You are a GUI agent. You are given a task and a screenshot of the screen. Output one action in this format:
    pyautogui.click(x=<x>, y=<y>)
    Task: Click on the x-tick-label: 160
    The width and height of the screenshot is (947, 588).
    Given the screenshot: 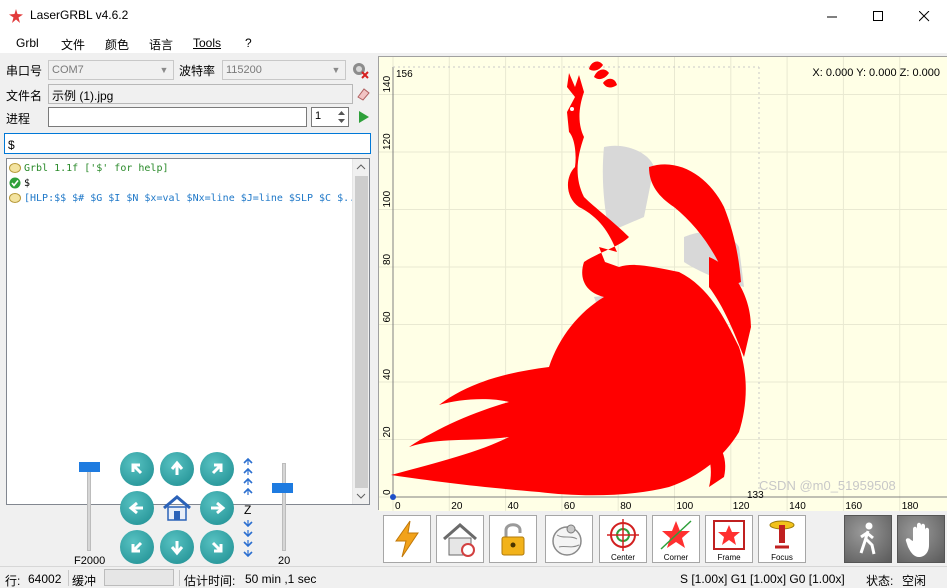 What is the action you would take?
    pyautogui.click(x=853, y=506)
    